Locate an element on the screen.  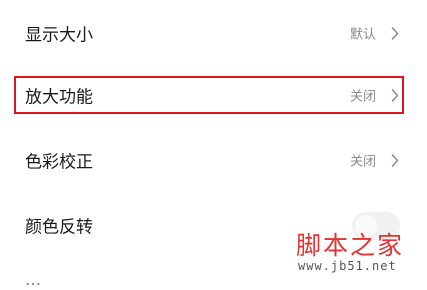
watermark-url: www.jb51.net is located at coordinates (347, 266).